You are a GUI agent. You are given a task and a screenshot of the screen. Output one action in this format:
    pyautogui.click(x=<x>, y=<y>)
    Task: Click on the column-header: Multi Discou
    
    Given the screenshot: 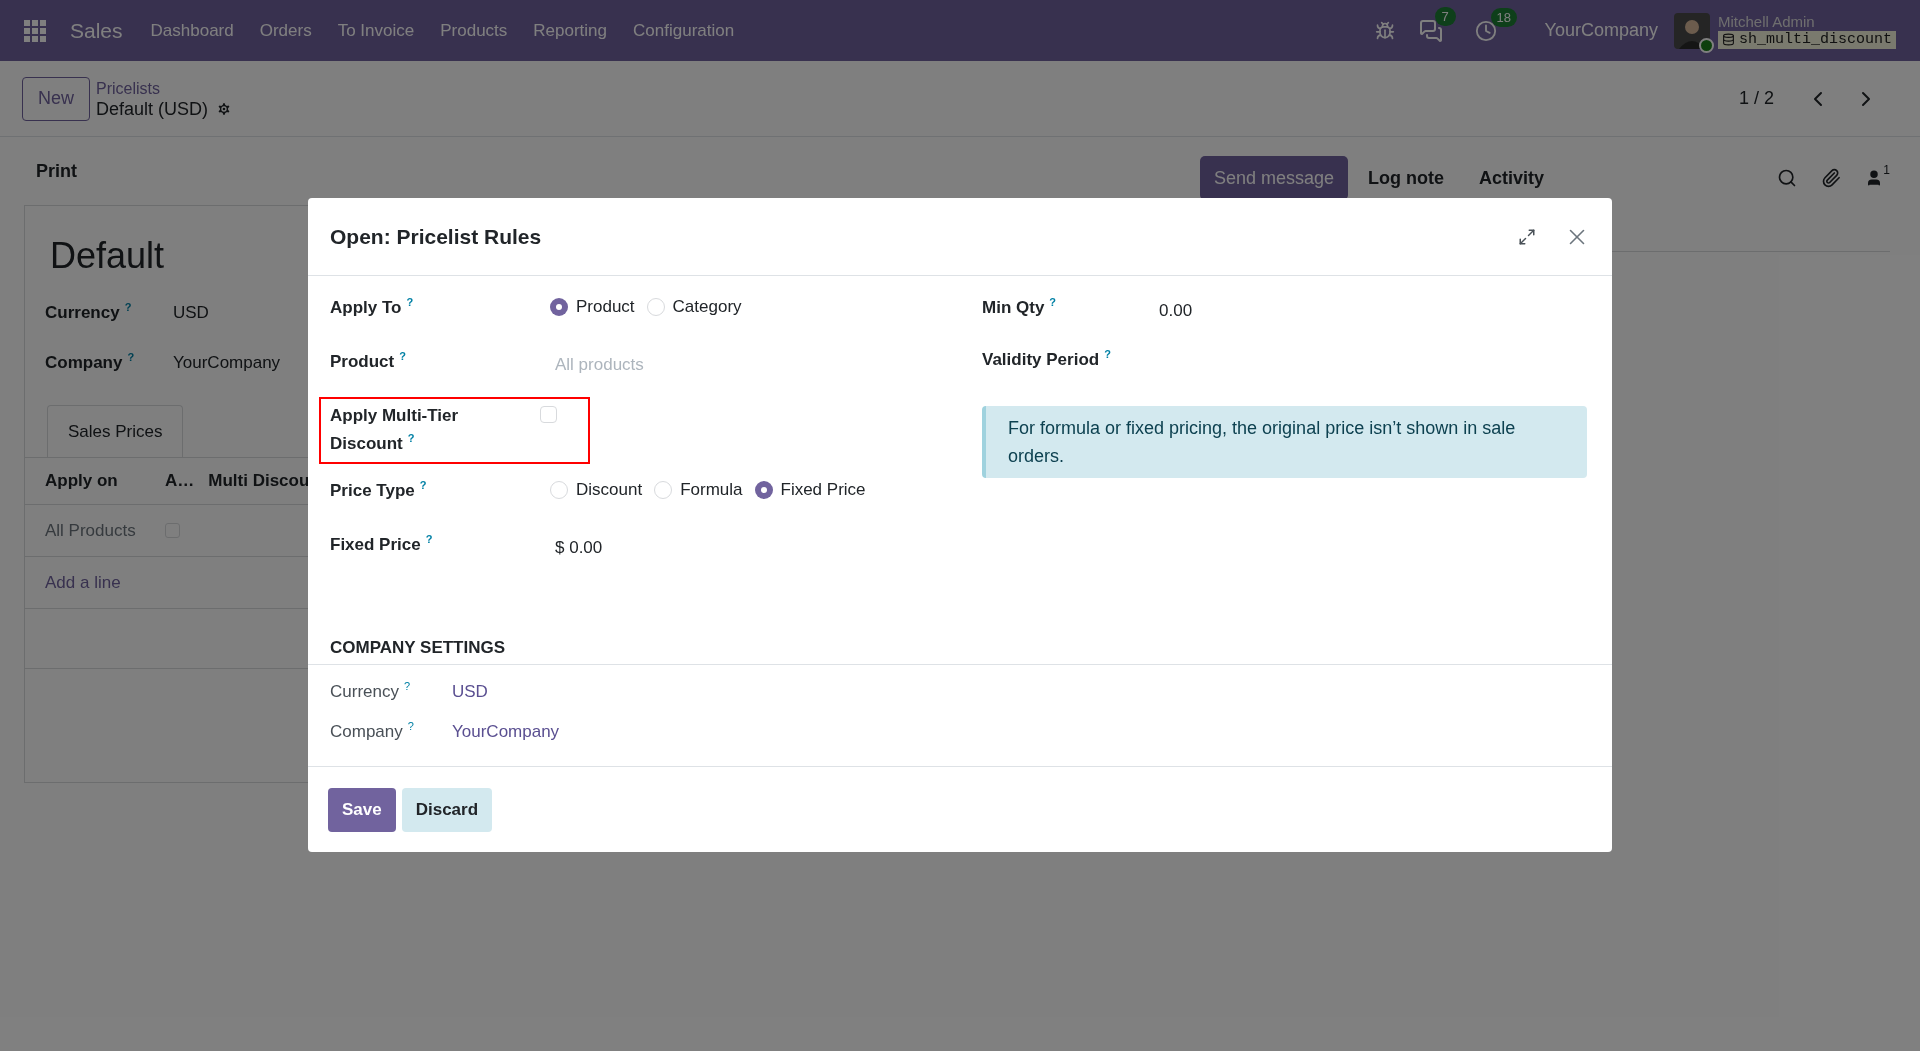 What is the action you would take?
    pyautogui.click(x=259, y=481)
    